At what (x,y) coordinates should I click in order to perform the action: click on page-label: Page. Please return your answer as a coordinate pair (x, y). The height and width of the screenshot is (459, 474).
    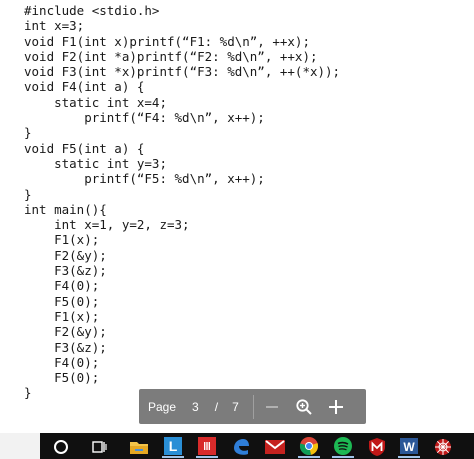
    Looking at the image, I should click on (162, 406).